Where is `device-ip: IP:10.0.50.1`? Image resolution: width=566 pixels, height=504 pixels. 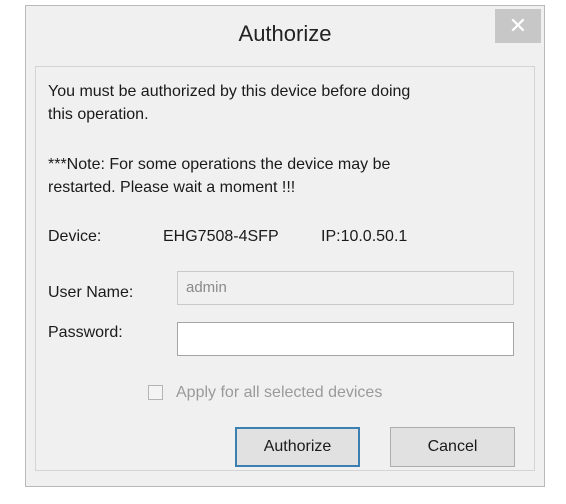
device-ip: IP:10.0.50.1 is located at coordinates (364, 236).